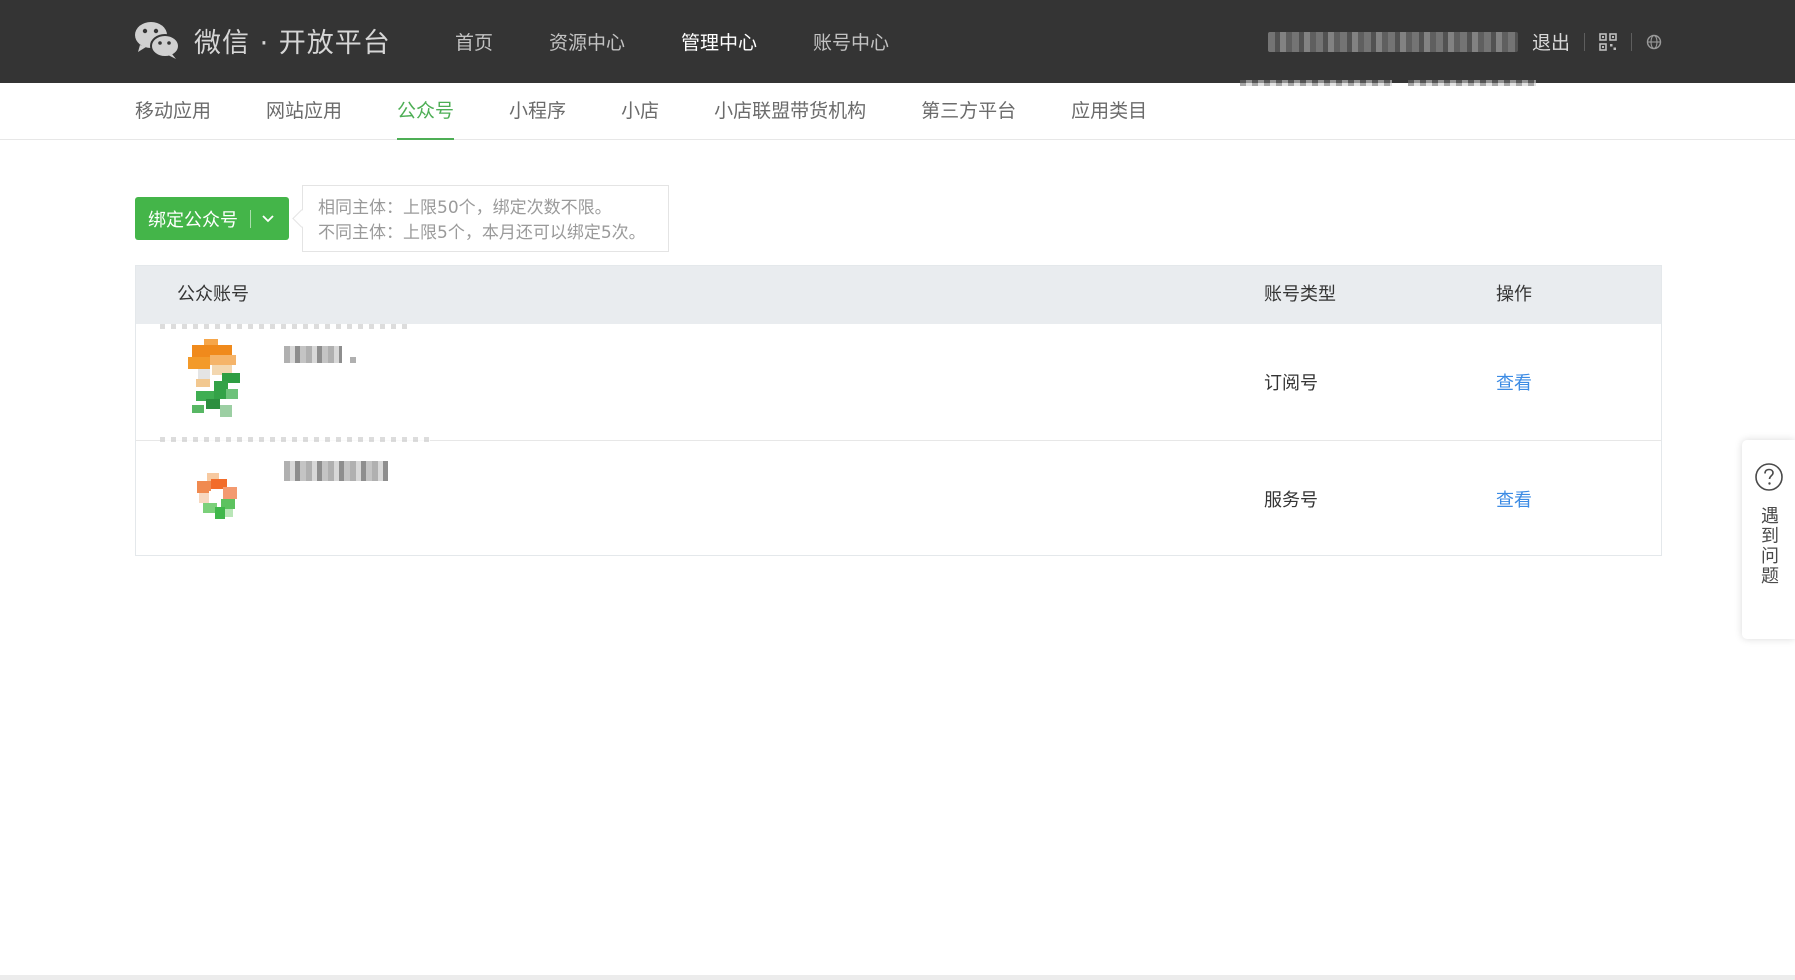  I want to click on bind-account-button: 绑定公众号, so click(212, 218).